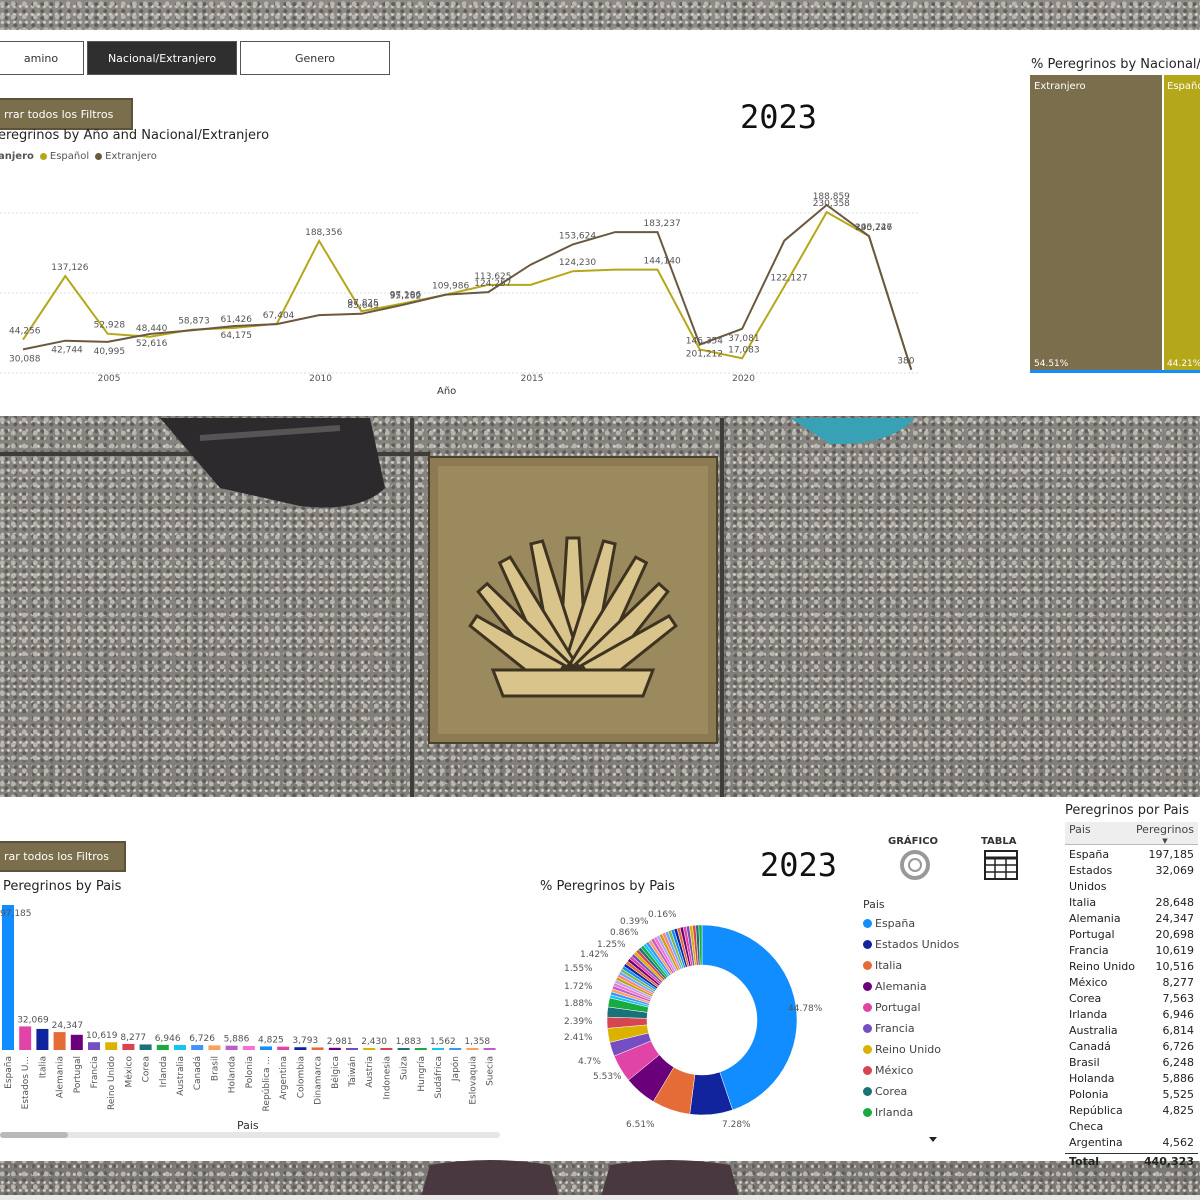 The image size is (1200, 1200). Describe the element at coordinates (152, 329) in the screenshot. I see `data-label: 48,440` at that location.